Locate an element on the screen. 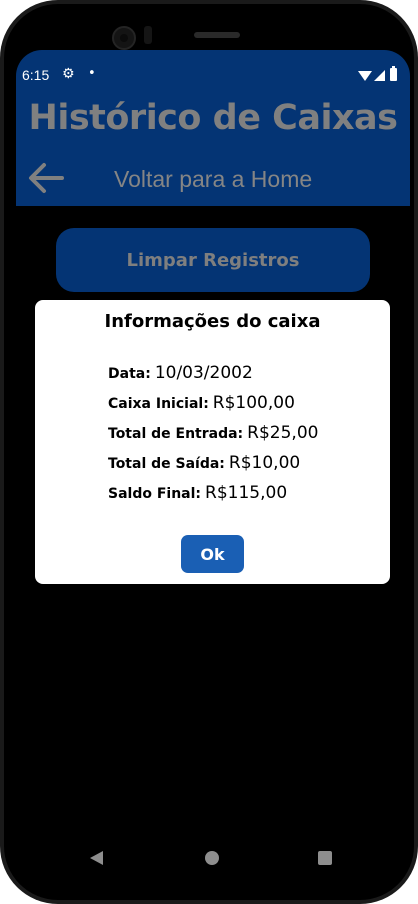 The width and height of the screenshot is (418, 904). info-row-total-in: Total de Entrada: R$25,00 is located at coordinates (213, 433).